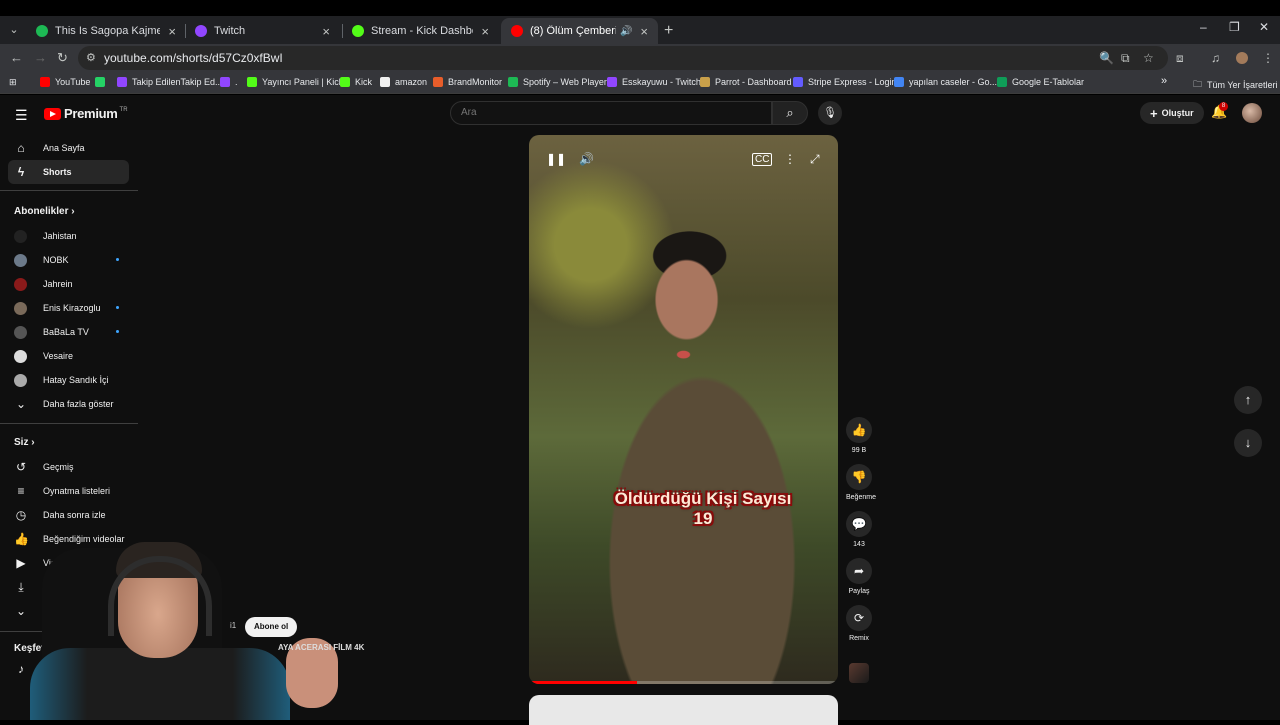 This screenshot has width=1280, height=725. What do you see at coordinates (762, 159) in the screenshot?
I see `captions-icon: CC` at bounding box center [762, 159].